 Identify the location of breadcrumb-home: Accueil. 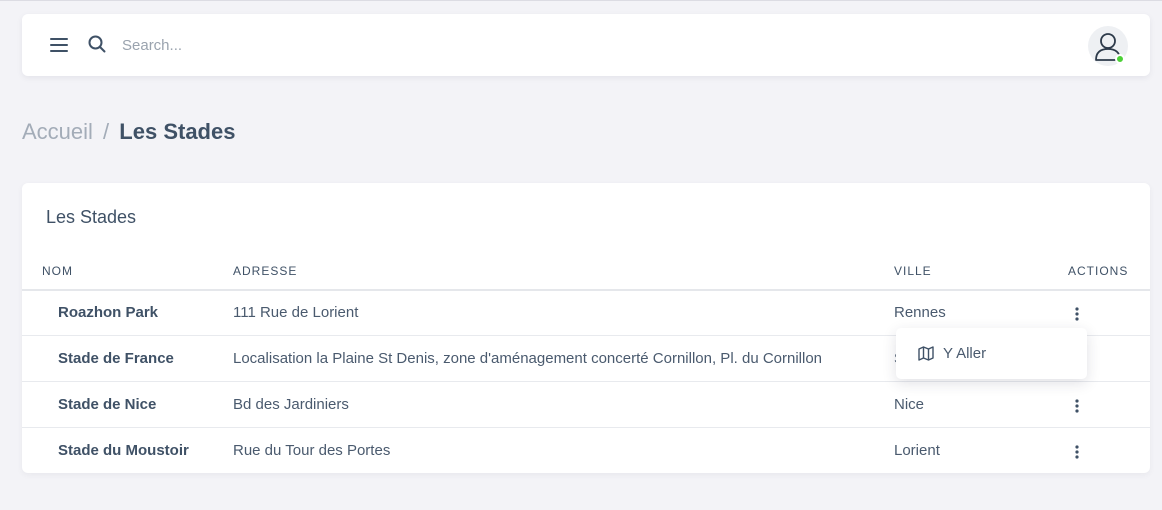
(57, 131).